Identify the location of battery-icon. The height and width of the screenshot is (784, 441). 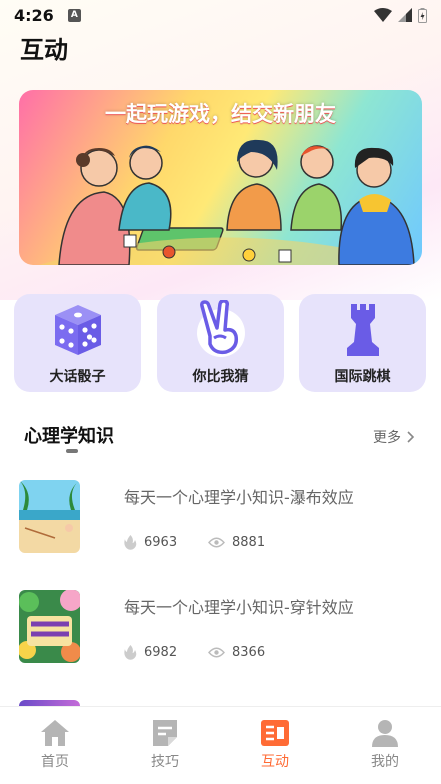
(422, 15).